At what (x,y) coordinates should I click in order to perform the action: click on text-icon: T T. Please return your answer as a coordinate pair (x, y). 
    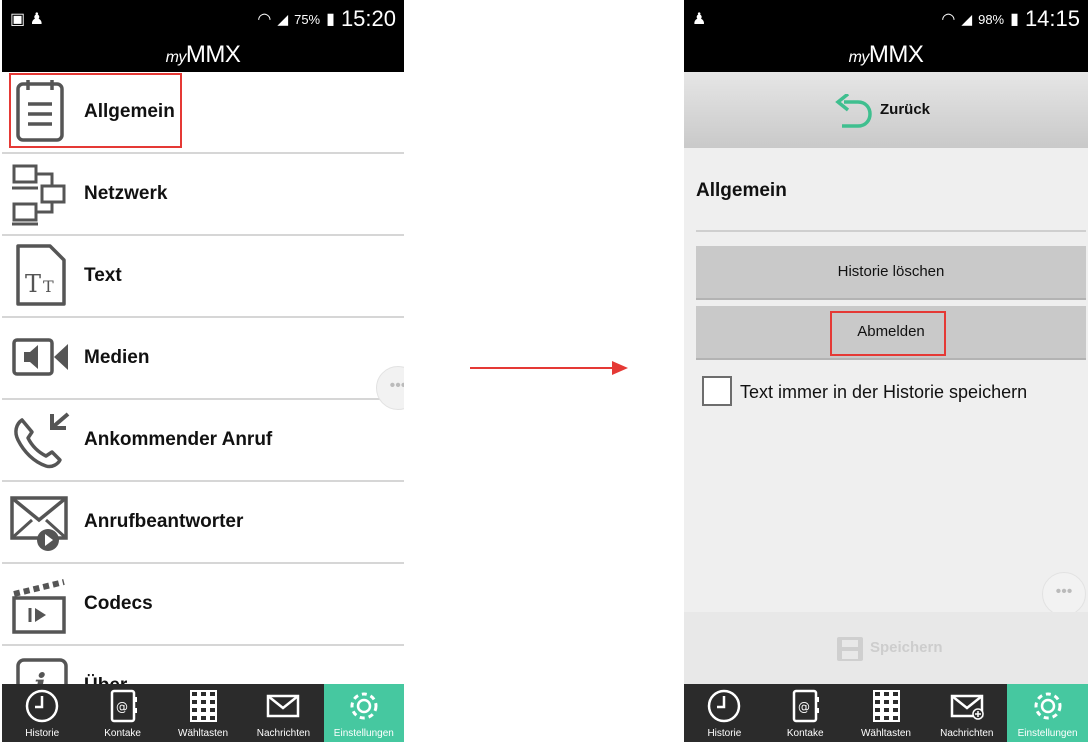
    Looking at the image, I should click on (41, 275).